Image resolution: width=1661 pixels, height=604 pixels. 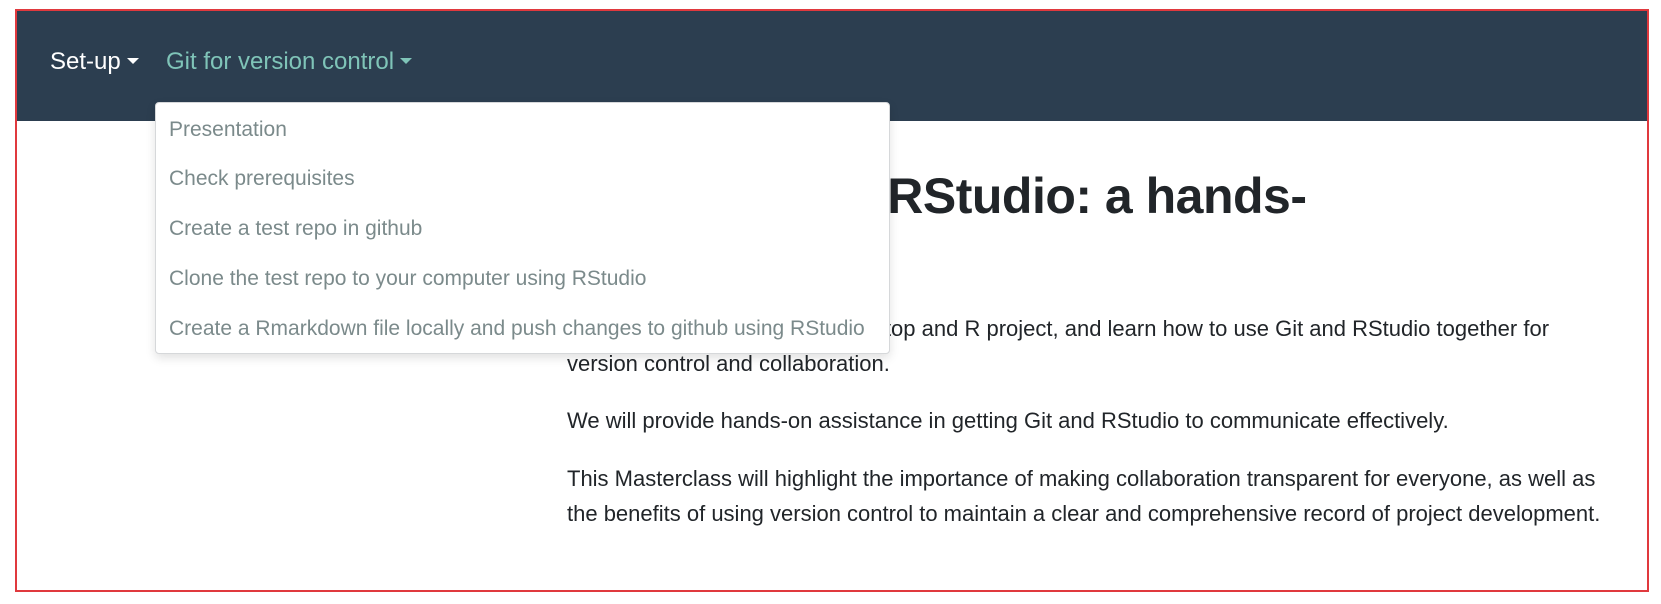 I want to click on nav-git-menu: Git for version control, so click(x=289, y=62).